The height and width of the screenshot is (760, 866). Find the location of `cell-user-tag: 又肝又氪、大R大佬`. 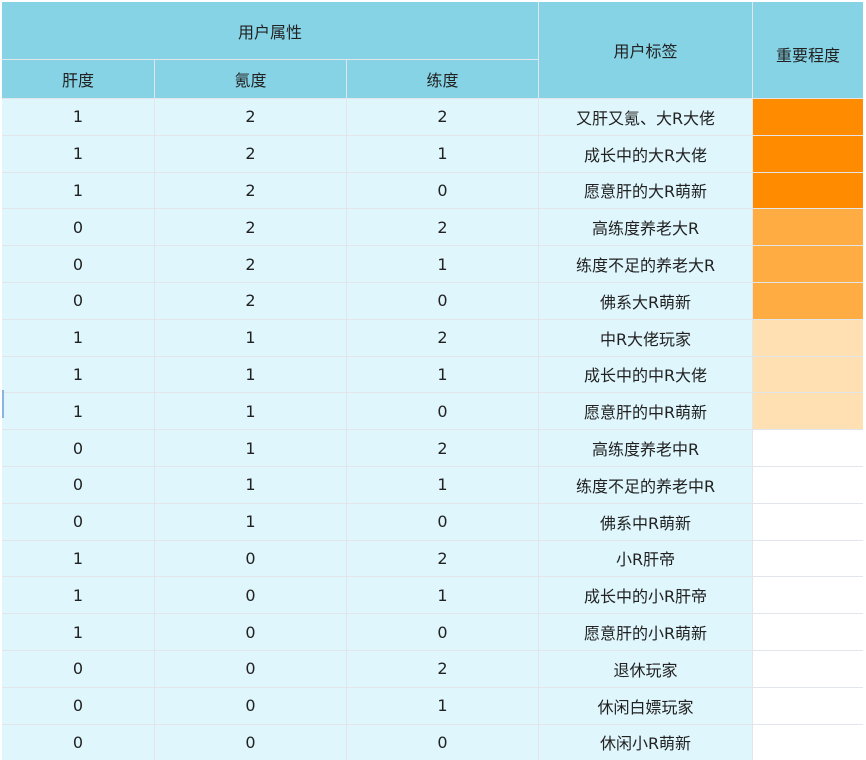

cell-user-tag: 又肝又氪、大R大佬 is located at coordinates (645, 117).